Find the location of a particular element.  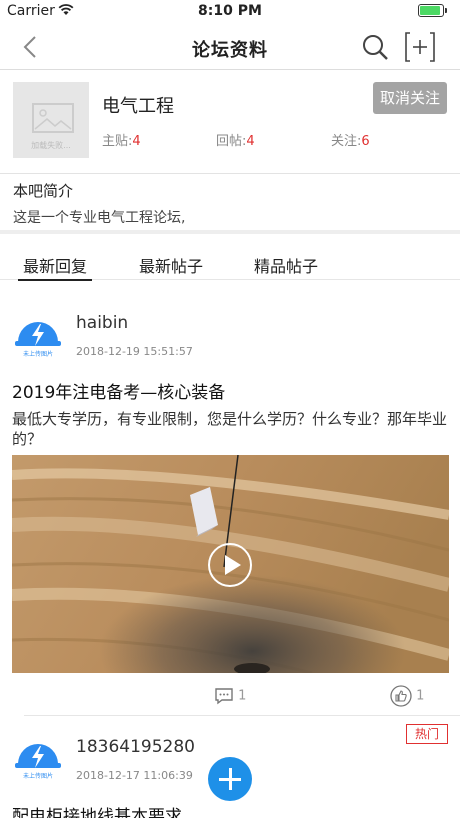

hot-badge: 热门 is located at coordinates (427, 734).